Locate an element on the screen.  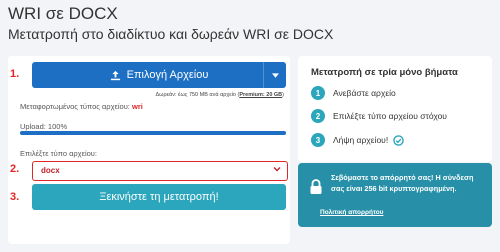
step-item-upload: 1 Ανεβάστε αρχείο is located at coordinates (353, 93).